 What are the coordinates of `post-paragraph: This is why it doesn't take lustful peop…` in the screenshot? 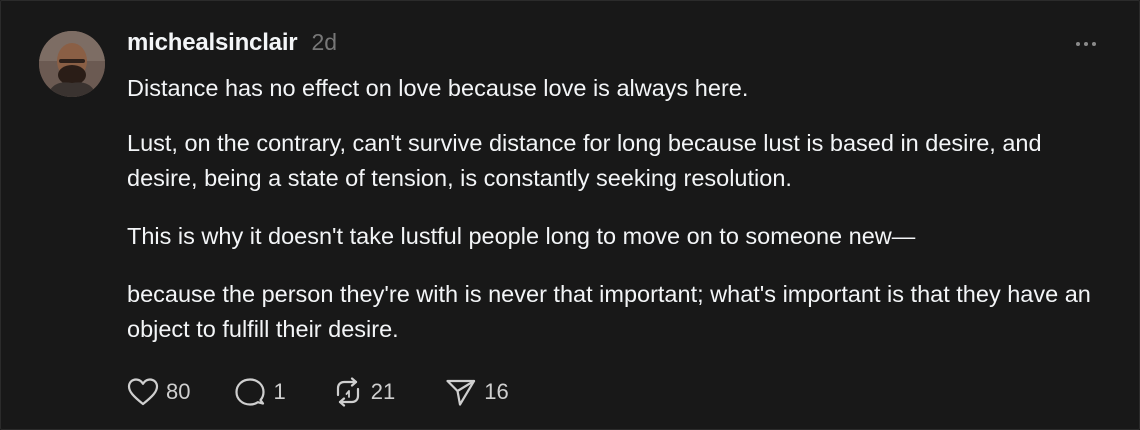 It's located at (521, 236).